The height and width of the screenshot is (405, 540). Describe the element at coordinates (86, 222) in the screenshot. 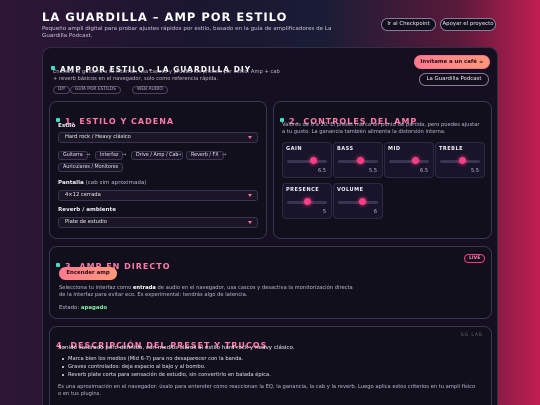

I see `reverb-select-value: Plate de estudio` at that location.